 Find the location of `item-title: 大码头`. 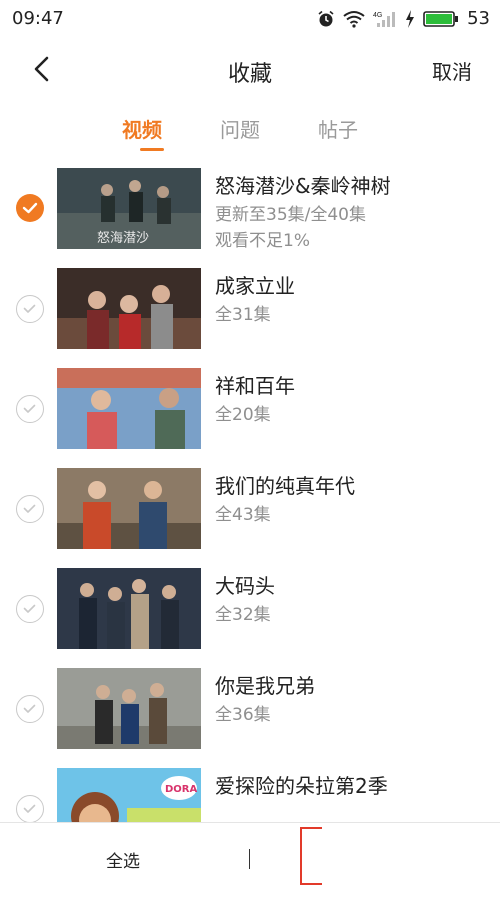

item-title: 大码头 is located at coordinates (245, 586).